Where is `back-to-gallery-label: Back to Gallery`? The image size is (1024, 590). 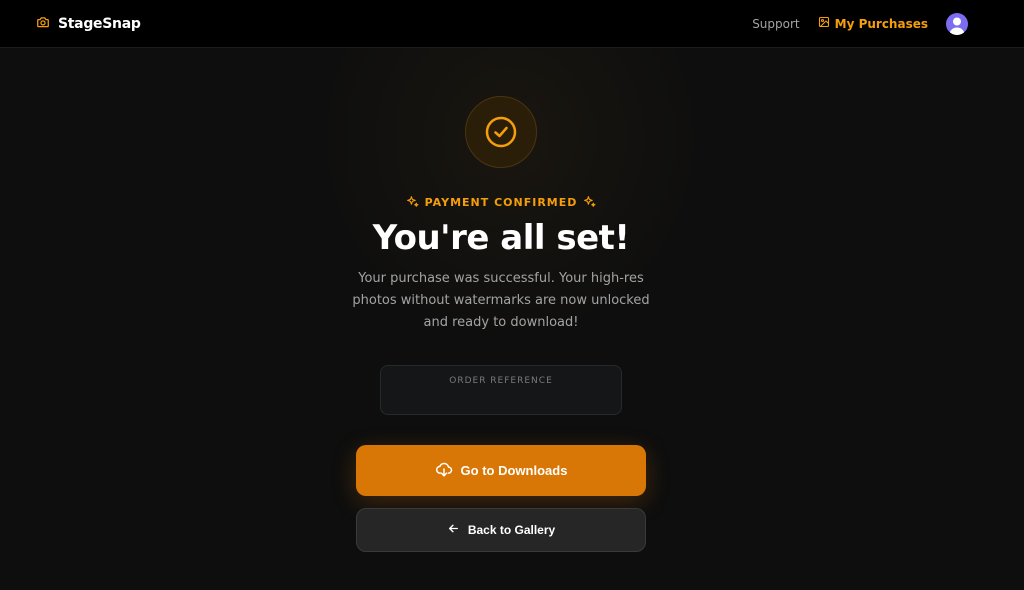
back-to-gallery-label: Back to Gallery is located at coordinates (511, 530).